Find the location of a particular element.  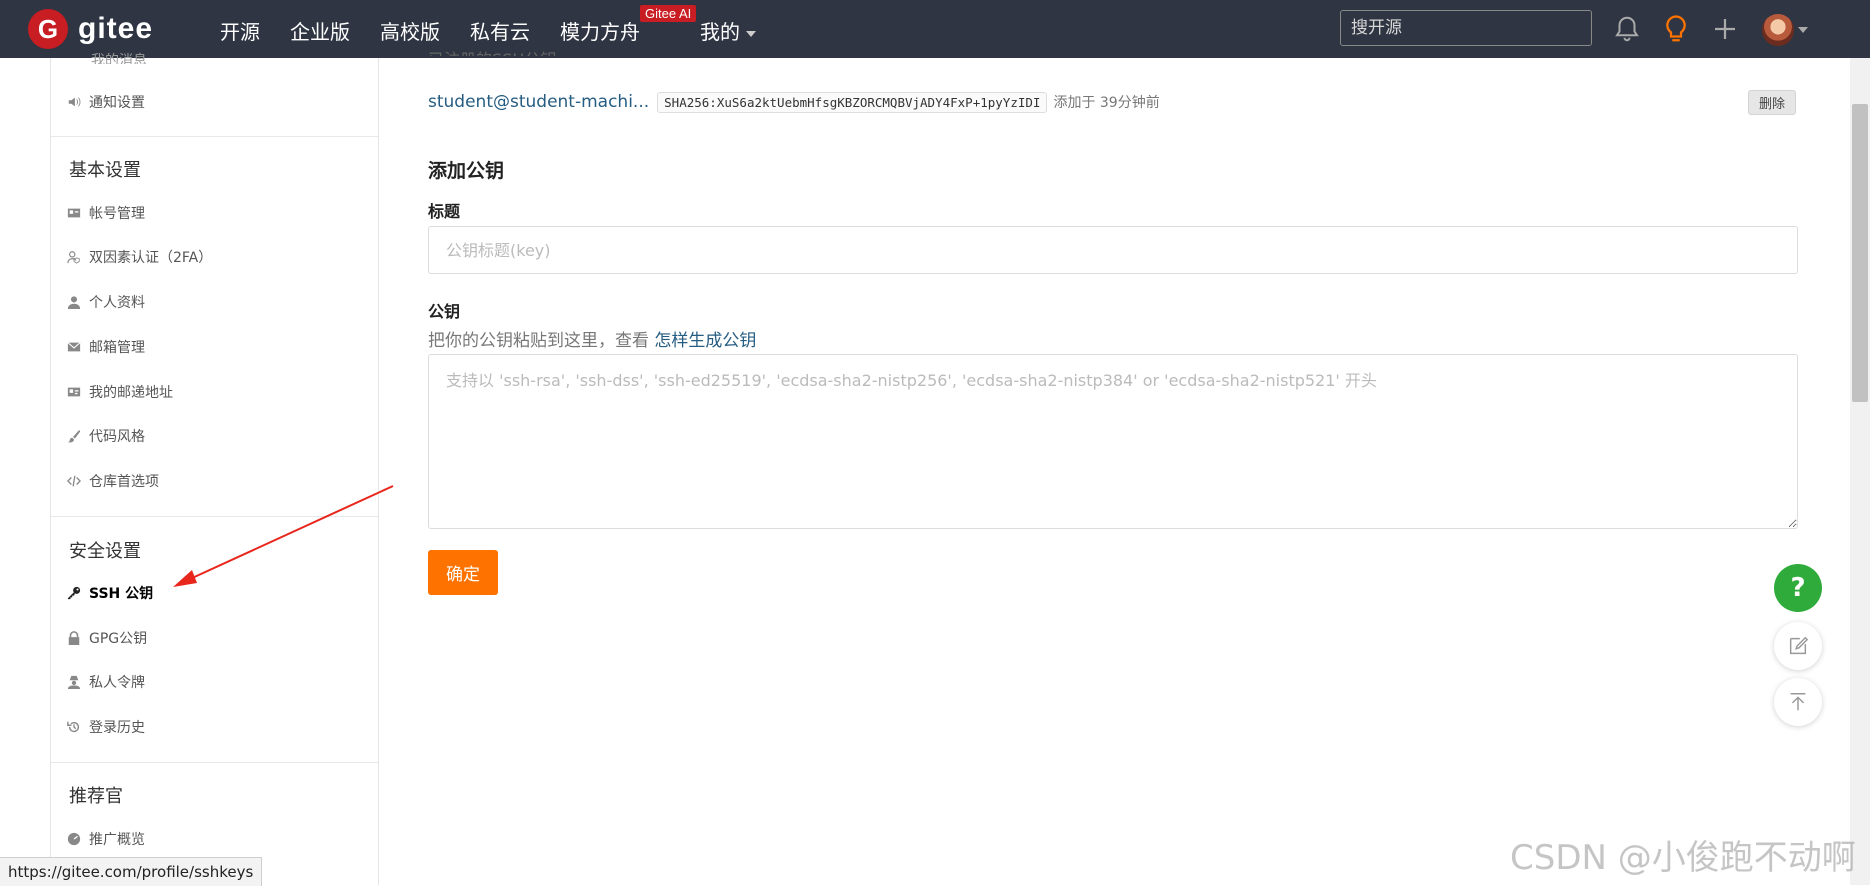

key-icon is located at coordinates (74, 593).